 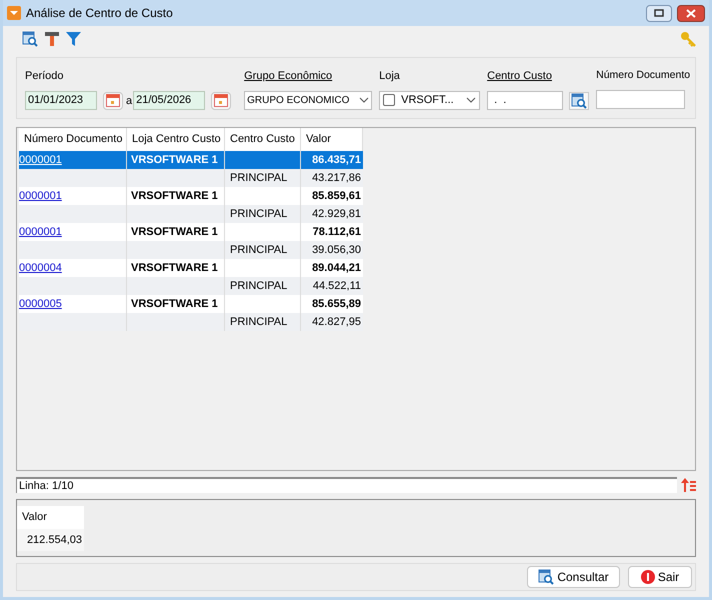 I want to click on table-cell-text: 78.112,61, so click(x=336, y=232).